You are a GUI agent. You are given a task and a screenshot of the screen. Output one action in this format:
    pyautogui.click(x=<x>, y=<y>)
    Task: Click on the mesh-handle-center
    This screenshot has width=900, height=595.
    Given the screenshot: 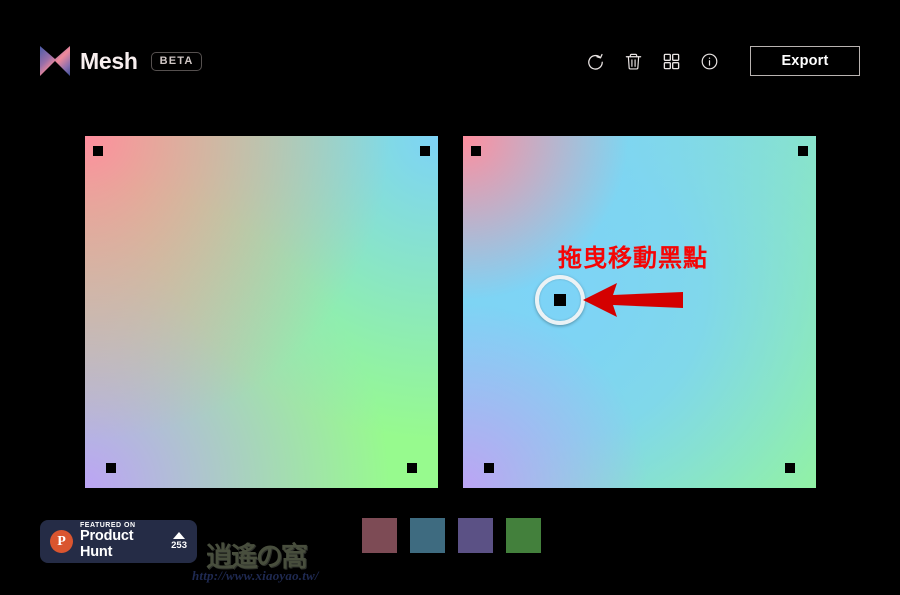 What is the action you would take?
    pyautogui.click(x=560, y=300)
    